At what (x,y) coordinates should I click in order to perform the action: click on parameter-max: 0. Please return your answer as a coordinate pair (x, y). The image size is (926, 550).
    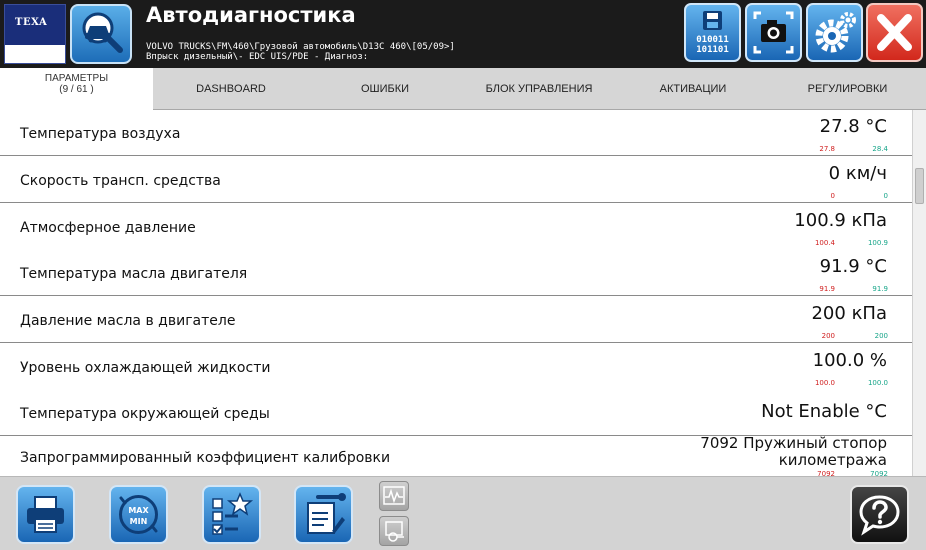
    Looking at the image, I should click on (885, 196).